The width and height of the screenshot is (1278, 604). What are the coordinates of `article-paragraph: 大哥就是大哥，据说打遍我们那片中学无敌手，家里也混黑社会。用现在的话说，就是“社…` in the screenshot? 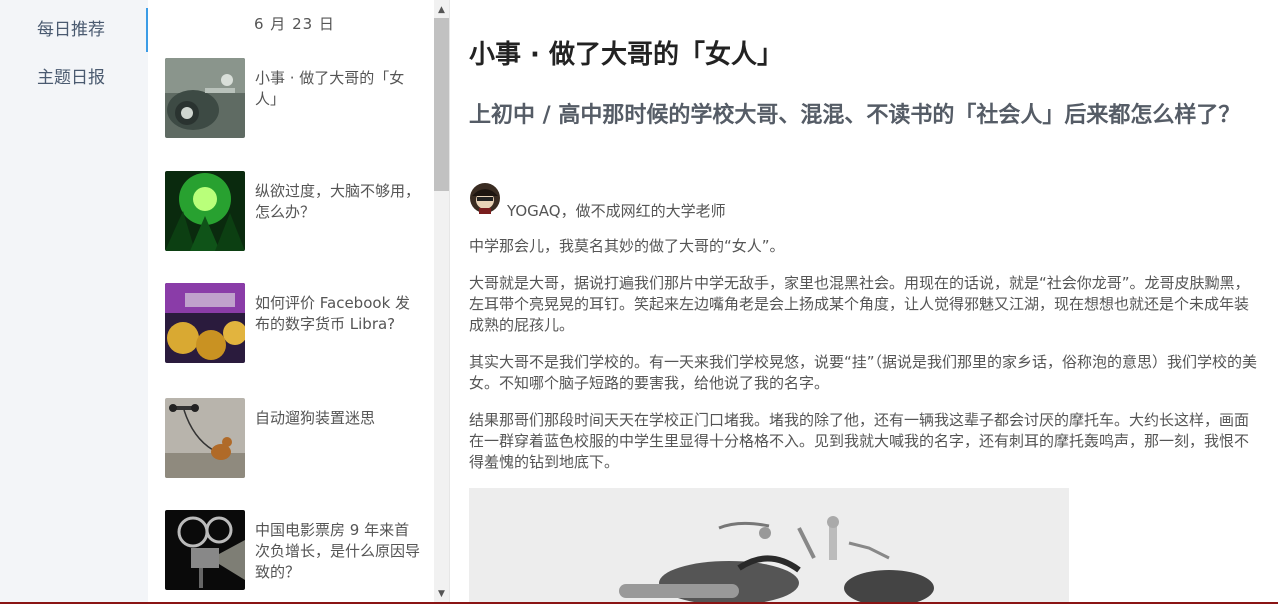 It's located at (859, 304).